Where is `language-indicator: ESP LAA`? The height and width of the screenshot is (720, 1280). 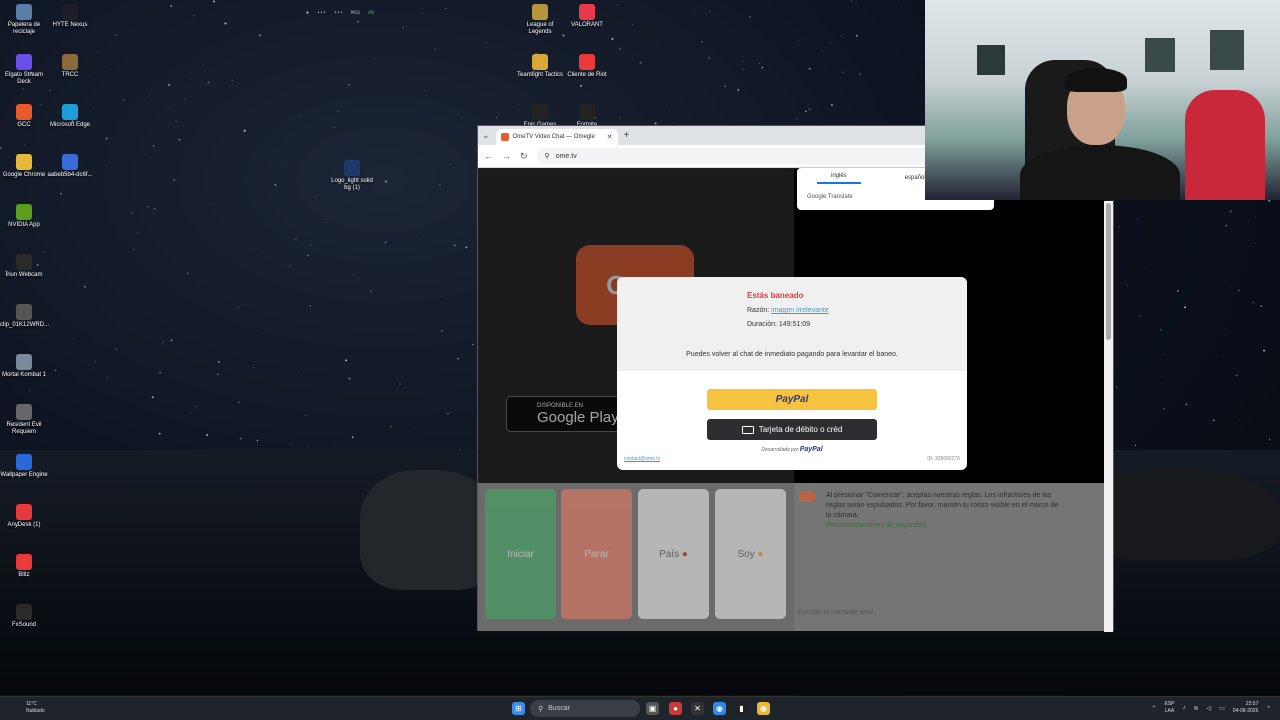 language-indicator: ESP LAA is located at coordinates (1169, 708).